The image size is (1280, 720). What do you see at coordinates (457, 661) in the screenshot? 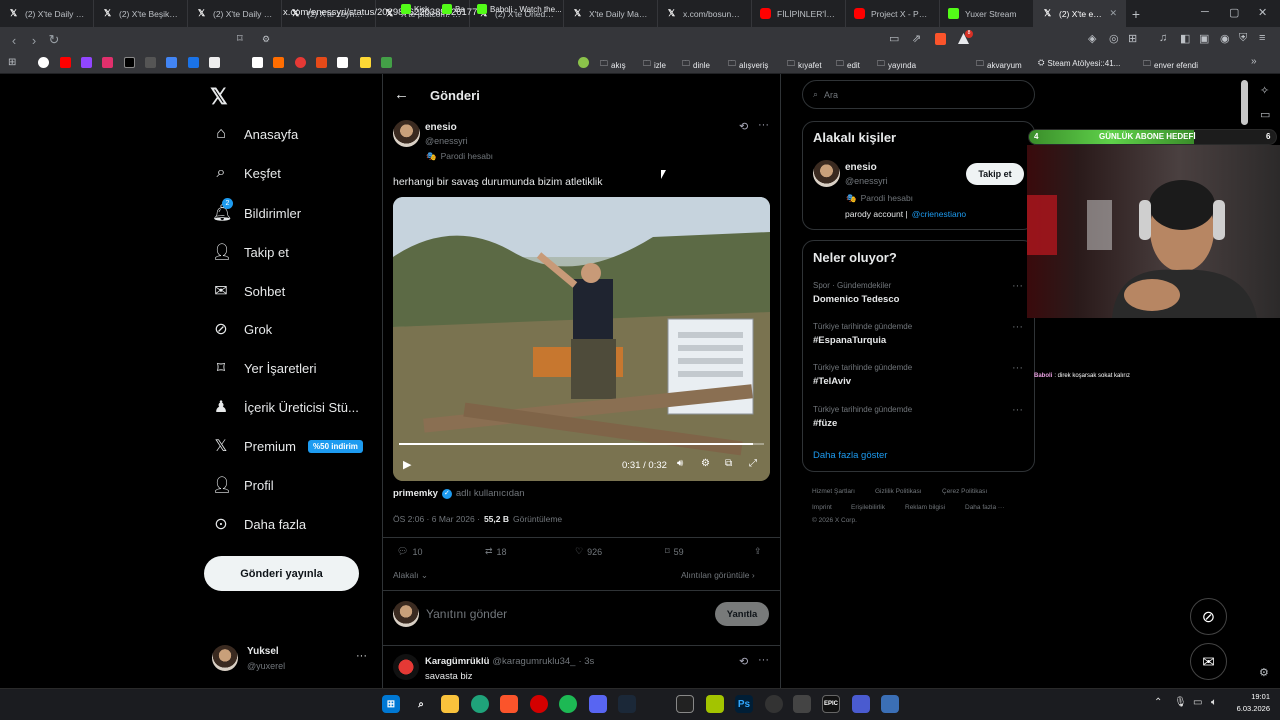
I see `reply-author: Karagümrüklü` at bounding box center [457, 661].